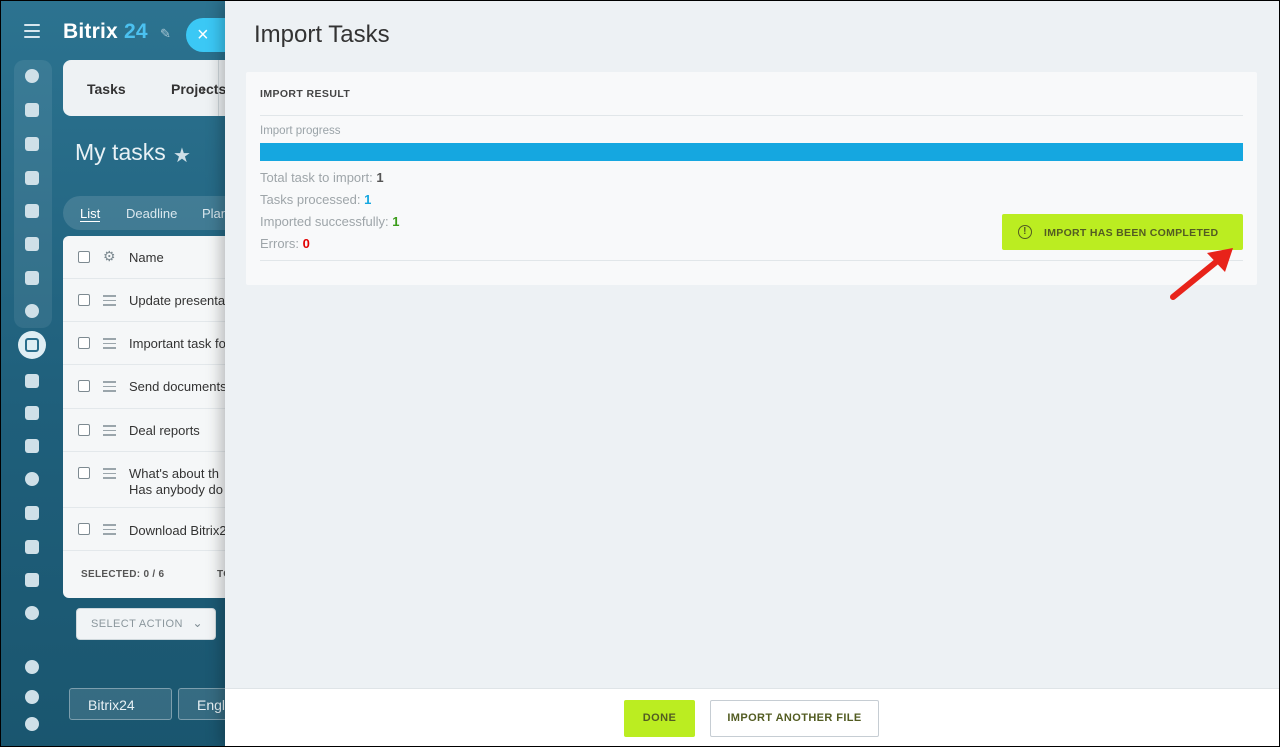 The height and width of the screenshot is (747, 1280). What do you see at coordinates (32, 513) in the screenshot?
I see `contact-card-icon` at bounding box center [32, 513].